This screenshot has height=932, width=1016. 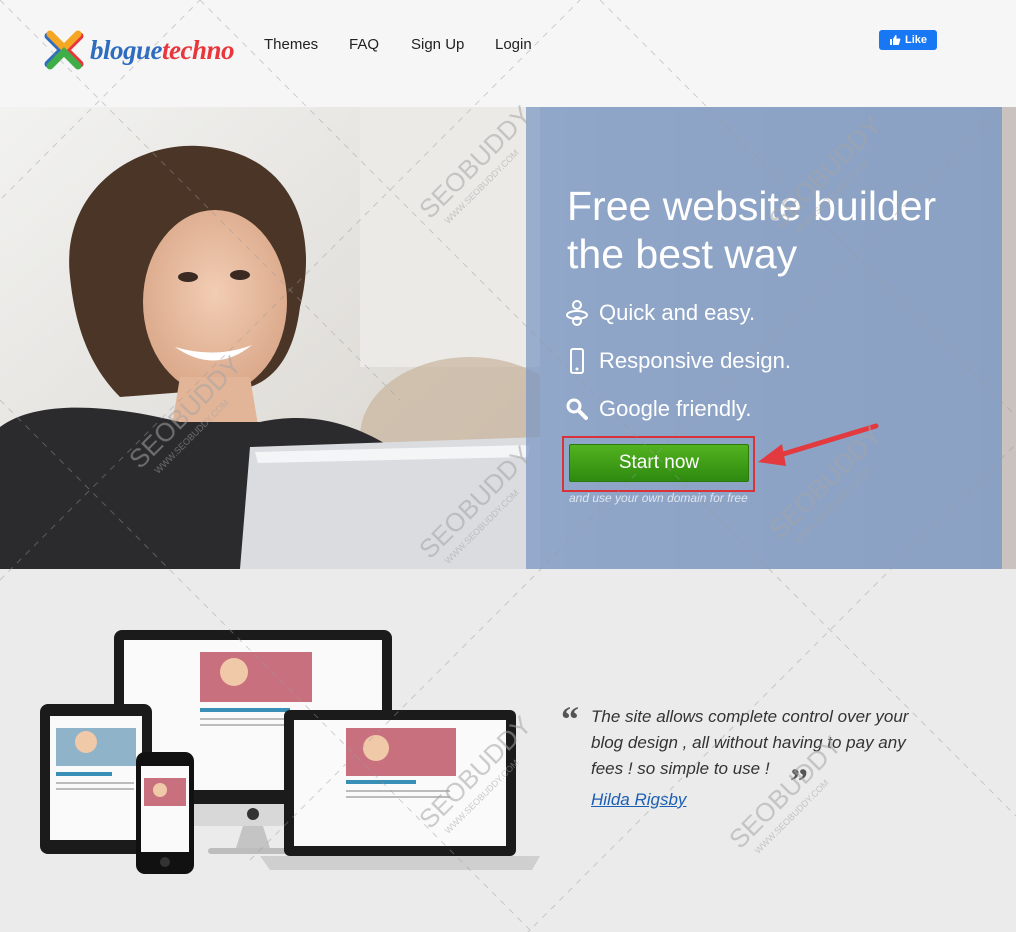 I want to click on like-label: Like, so click(x=915, y=40).